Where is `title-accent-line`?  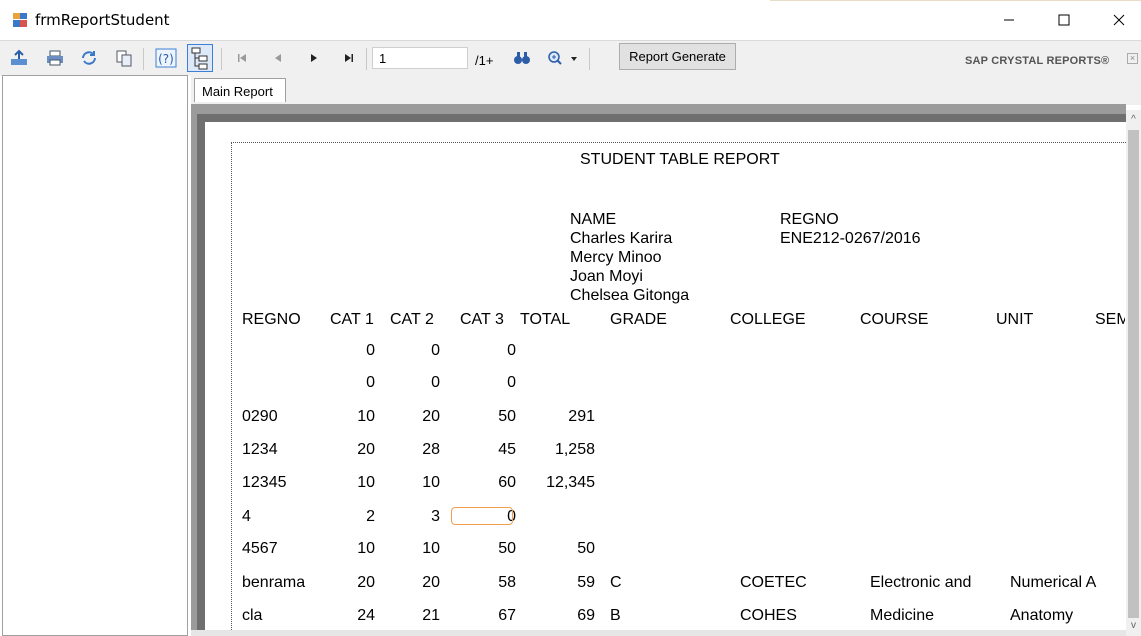 title-accent-line is located at coordinates (955, 0).